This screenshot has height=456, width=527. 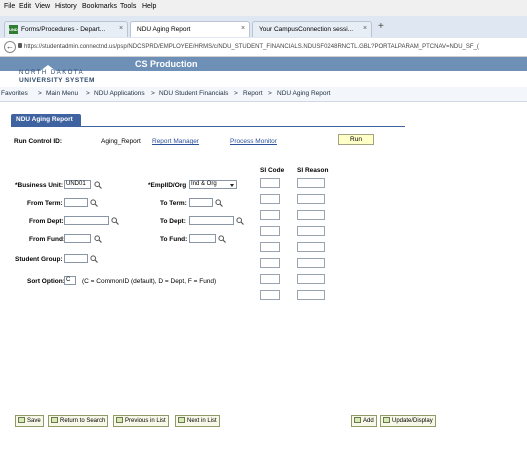 What do you see at coordinates (211, 220) in the screenshot?
I see `to-dept-input` at bounding box center [211, 220].